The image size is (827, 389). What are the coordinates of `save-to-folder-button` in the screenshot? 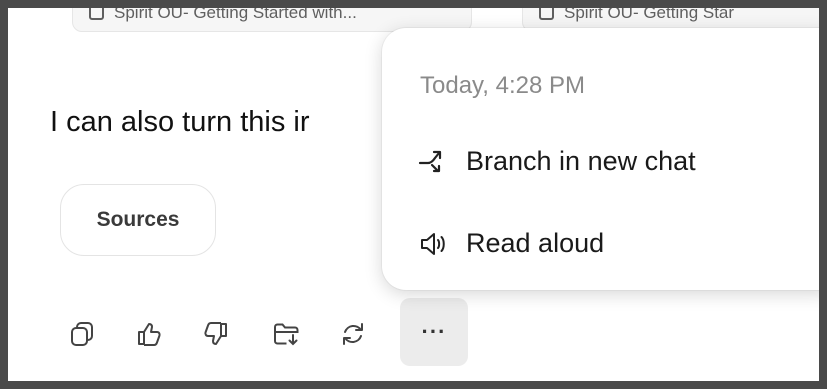 It's located at (286, 334).